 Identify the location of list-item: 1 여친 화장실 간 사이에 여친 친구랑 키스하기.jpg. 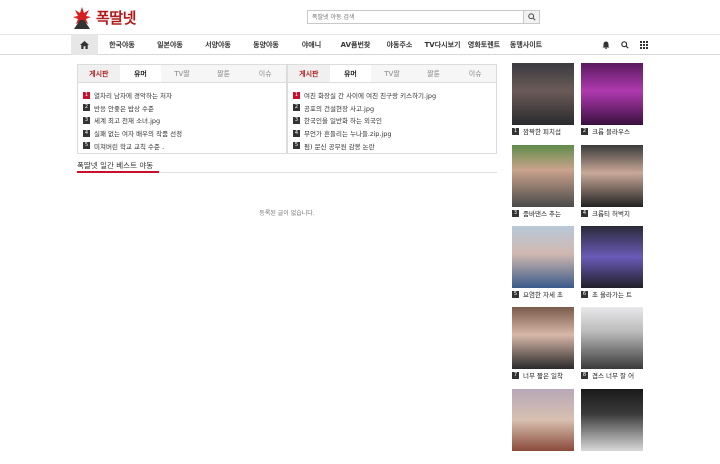
(392, 95).